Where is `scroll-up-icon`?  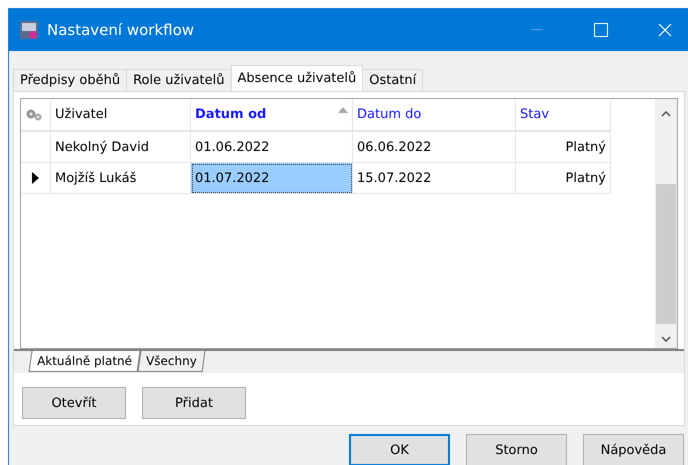
scroll-up-icon is located at coordinates (666, 114).